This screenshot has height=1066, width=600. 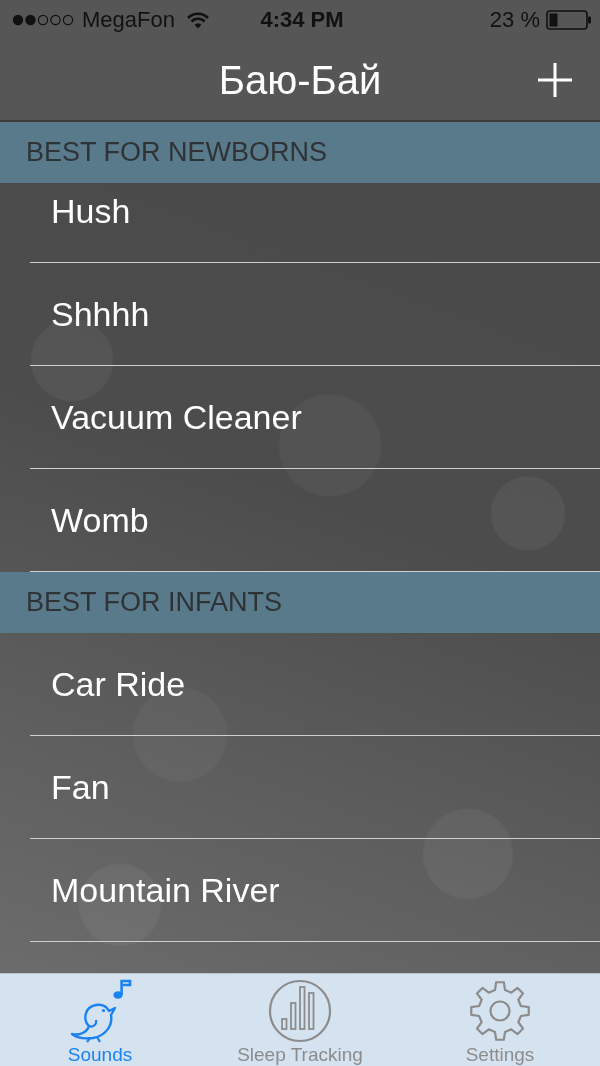 I want to click on bird-with-music-note-icon, so click(x=100, y=1011).